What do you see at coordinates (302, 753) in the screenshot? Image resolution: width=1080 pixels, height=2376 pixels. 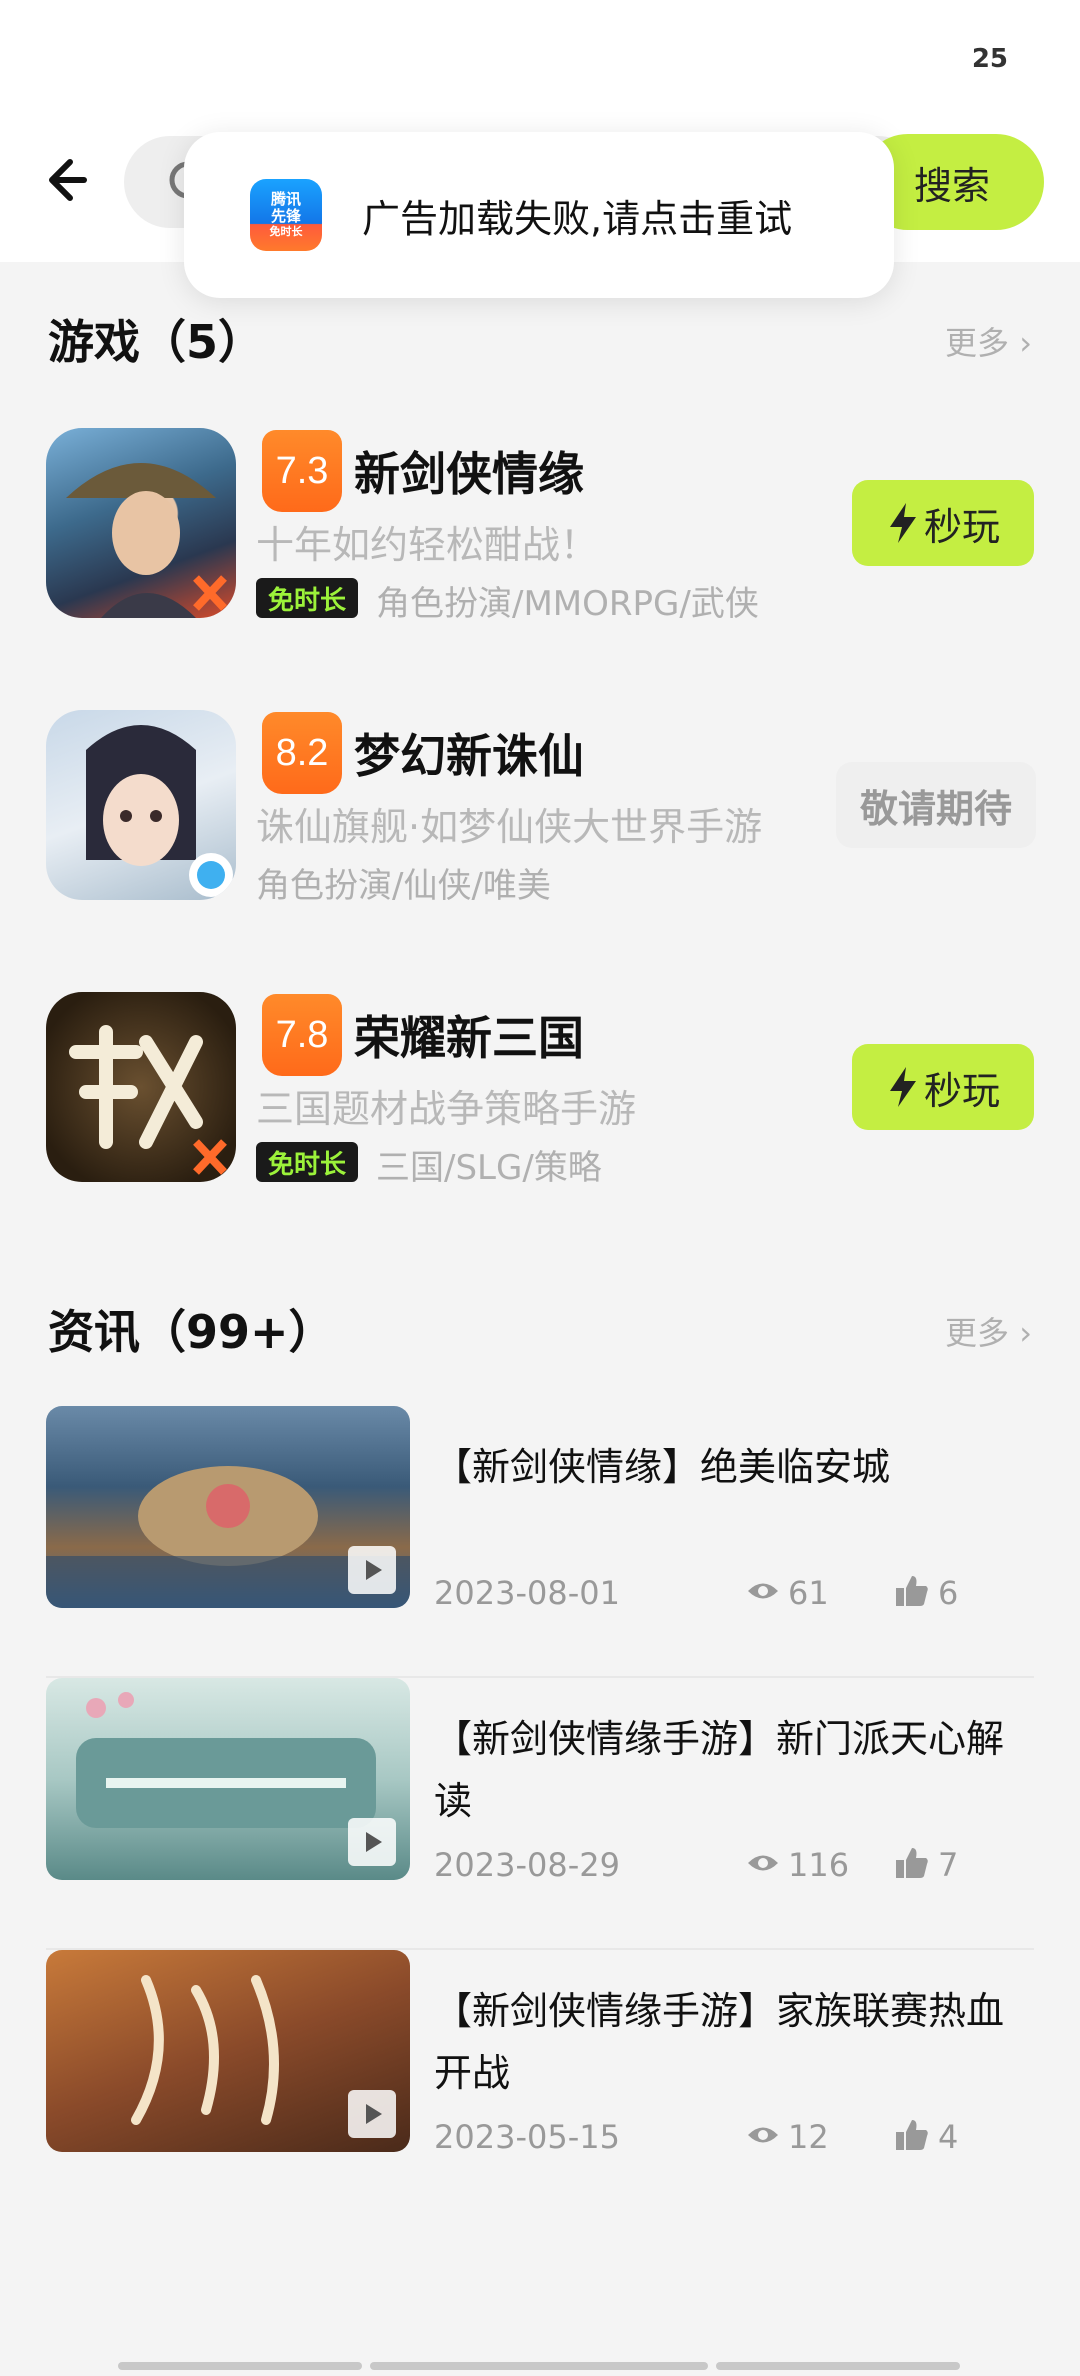 I see `game-score: 8.2` at bounding box center [302, 753].